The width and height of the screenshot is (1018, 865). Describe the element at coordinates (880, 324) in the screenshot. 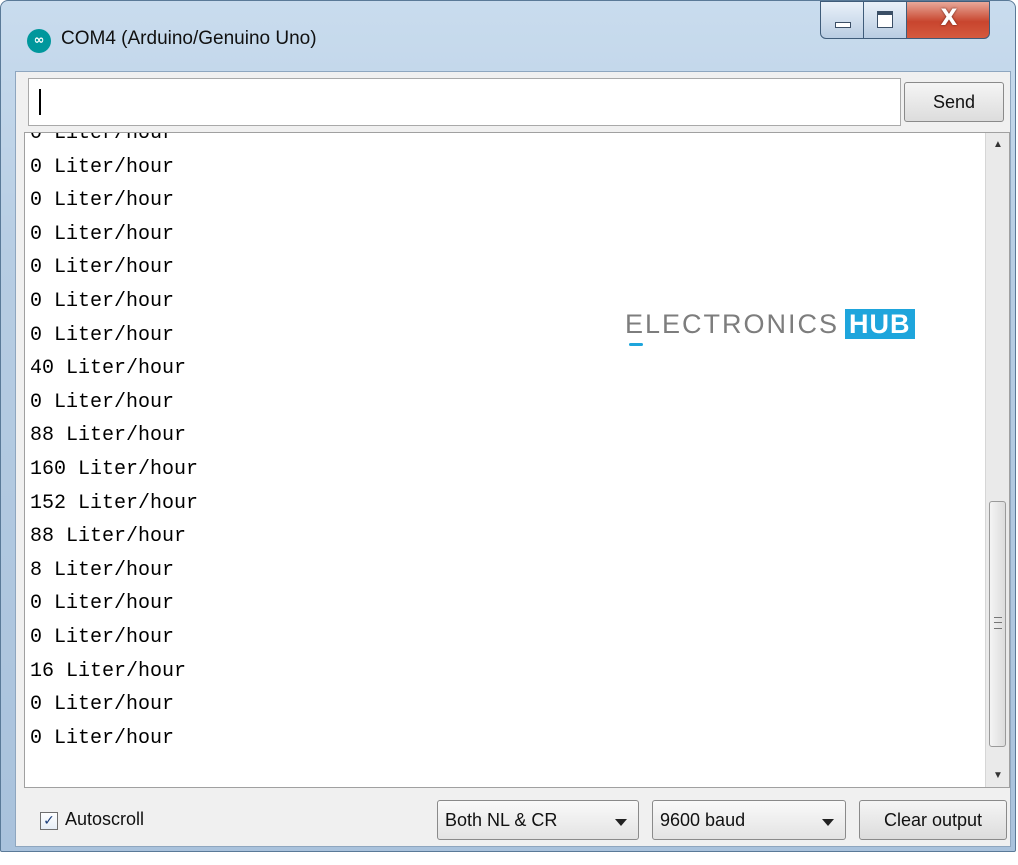

I see `watermark-badge: HUB` at that location.